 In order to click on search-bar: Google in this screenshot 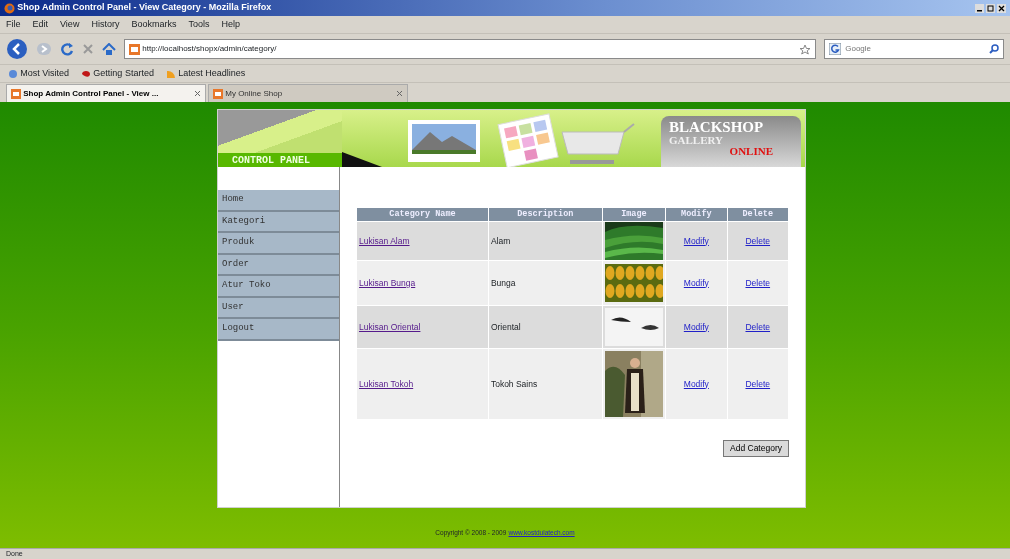, I will do `click(914, 49)`.